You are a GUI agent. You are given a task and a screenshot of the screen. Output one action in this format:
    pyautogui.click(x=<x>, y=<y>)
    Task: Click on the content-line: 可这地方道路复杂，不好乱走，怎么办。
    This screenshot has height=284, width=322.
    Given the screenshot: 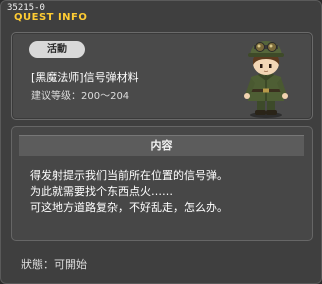 What is the action you would take?
    pyautogui.click(x=129, y=207)
    